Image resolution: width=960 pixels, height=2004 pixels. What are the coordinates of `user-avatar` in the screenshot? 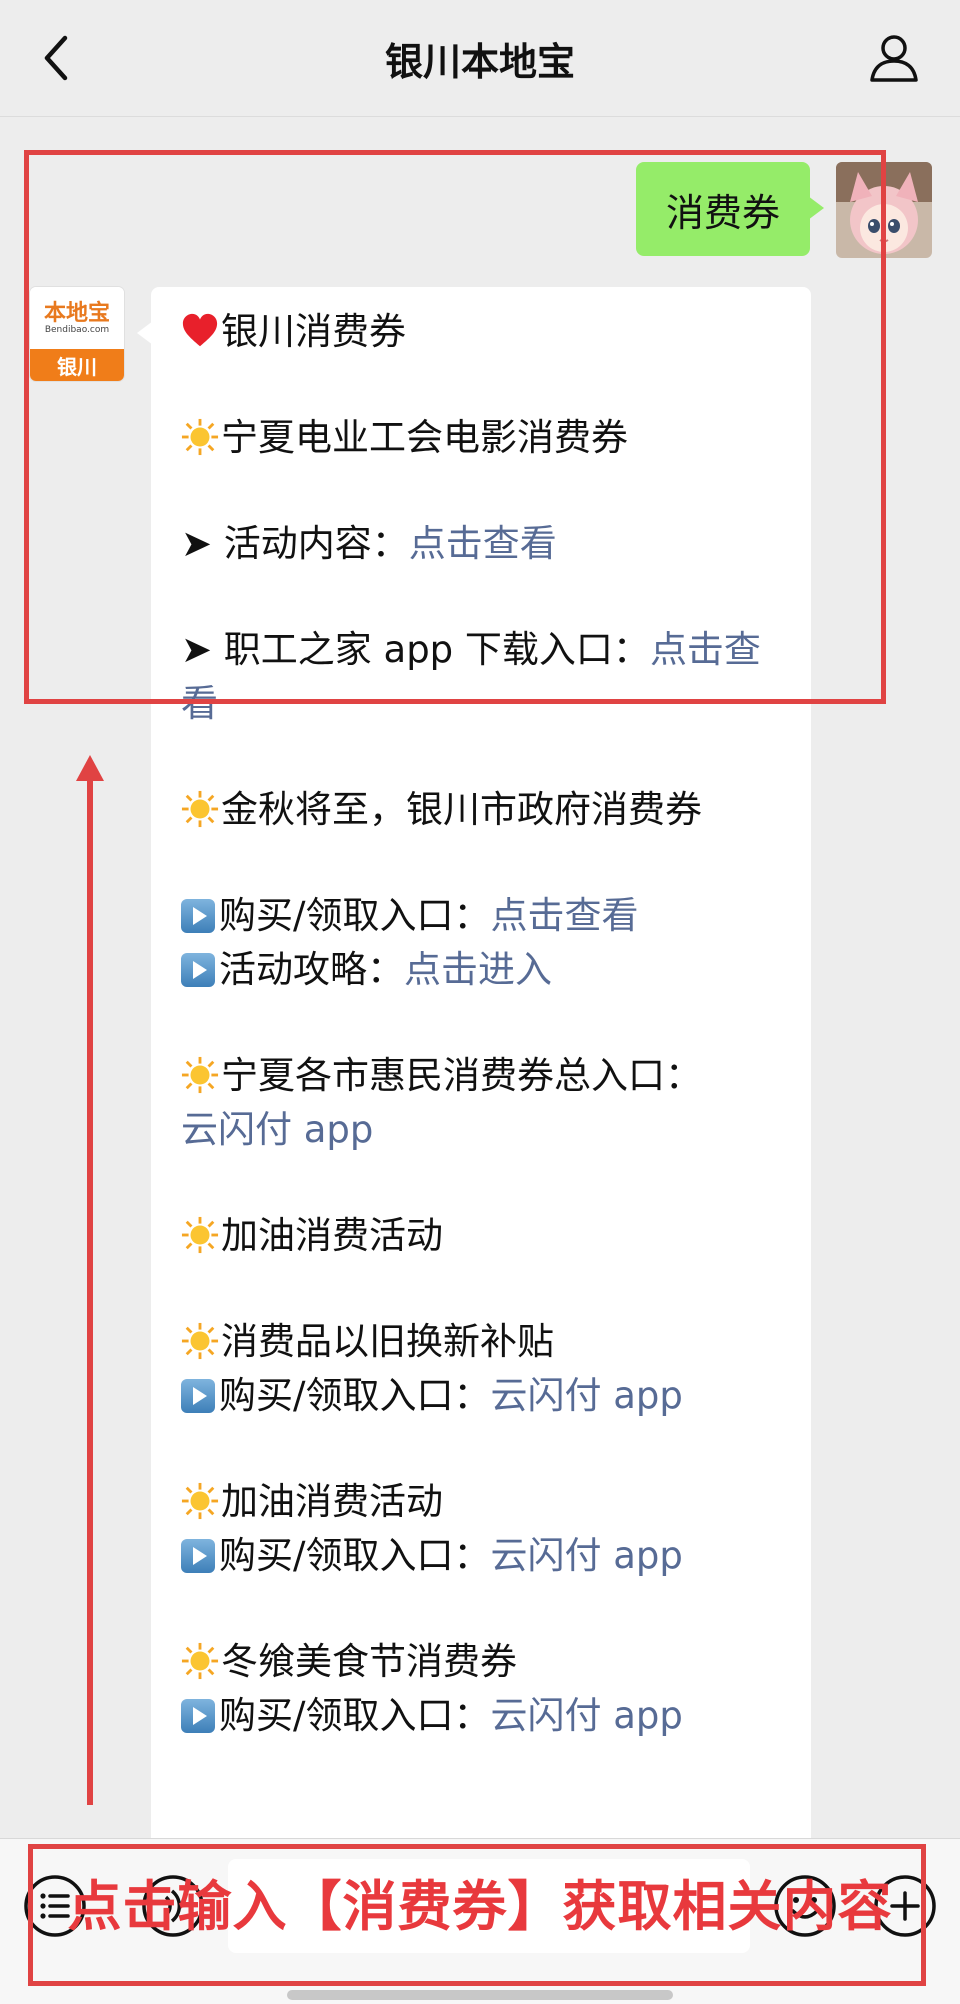 It's located at (884, 210).